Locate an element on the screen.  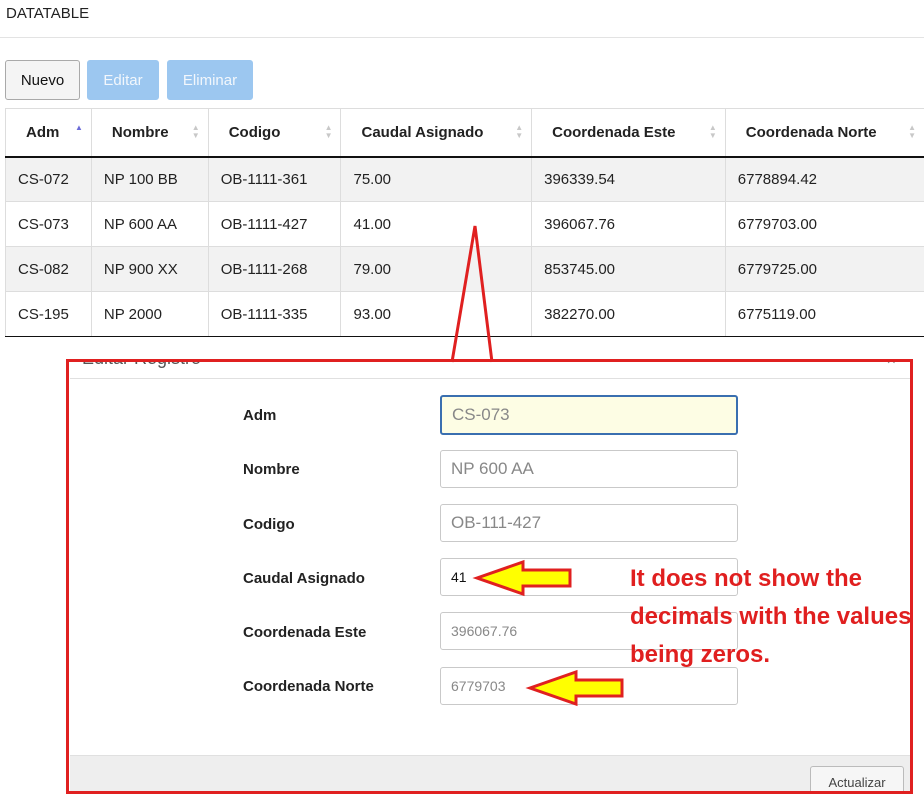
table-cell: 6779703.00 is located at coordinates (824, 224).